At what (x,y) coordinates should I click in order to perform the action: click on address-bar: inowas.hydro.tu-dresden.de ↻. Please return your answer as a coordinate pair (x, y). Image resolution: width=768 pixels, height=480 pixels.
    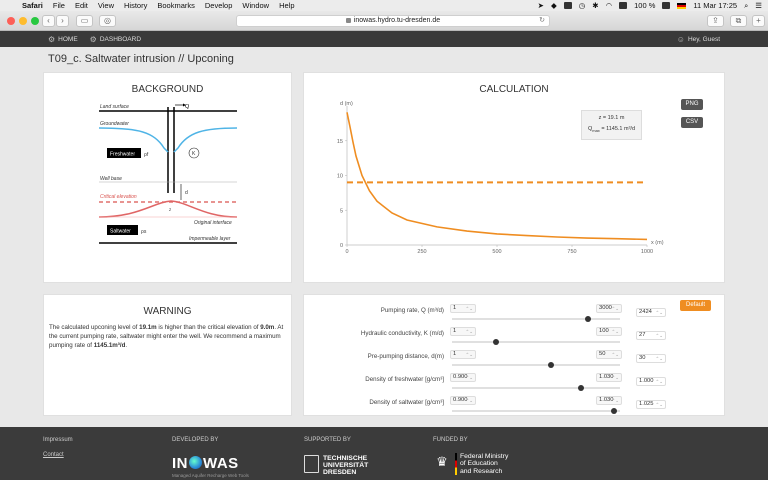
    Looking at the image, I should click on (393, 21).